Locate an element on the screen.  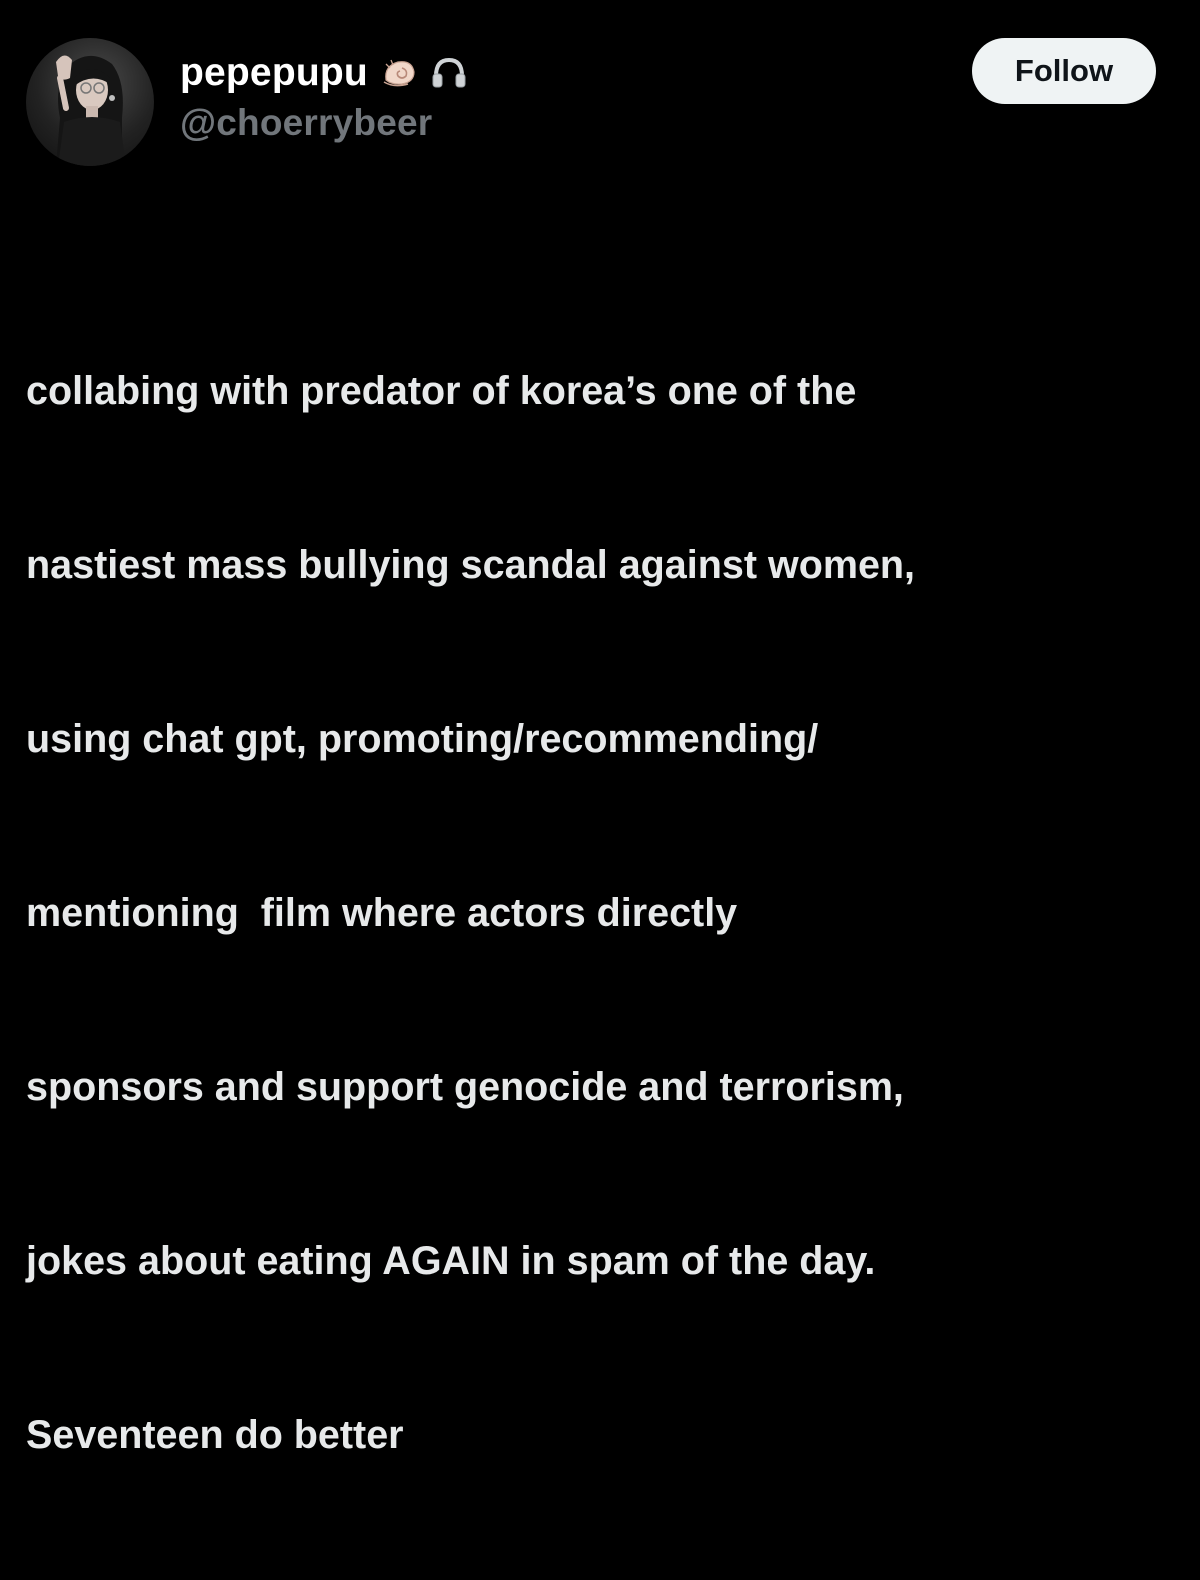
avatar-photo is located at coordinates (91, 110).